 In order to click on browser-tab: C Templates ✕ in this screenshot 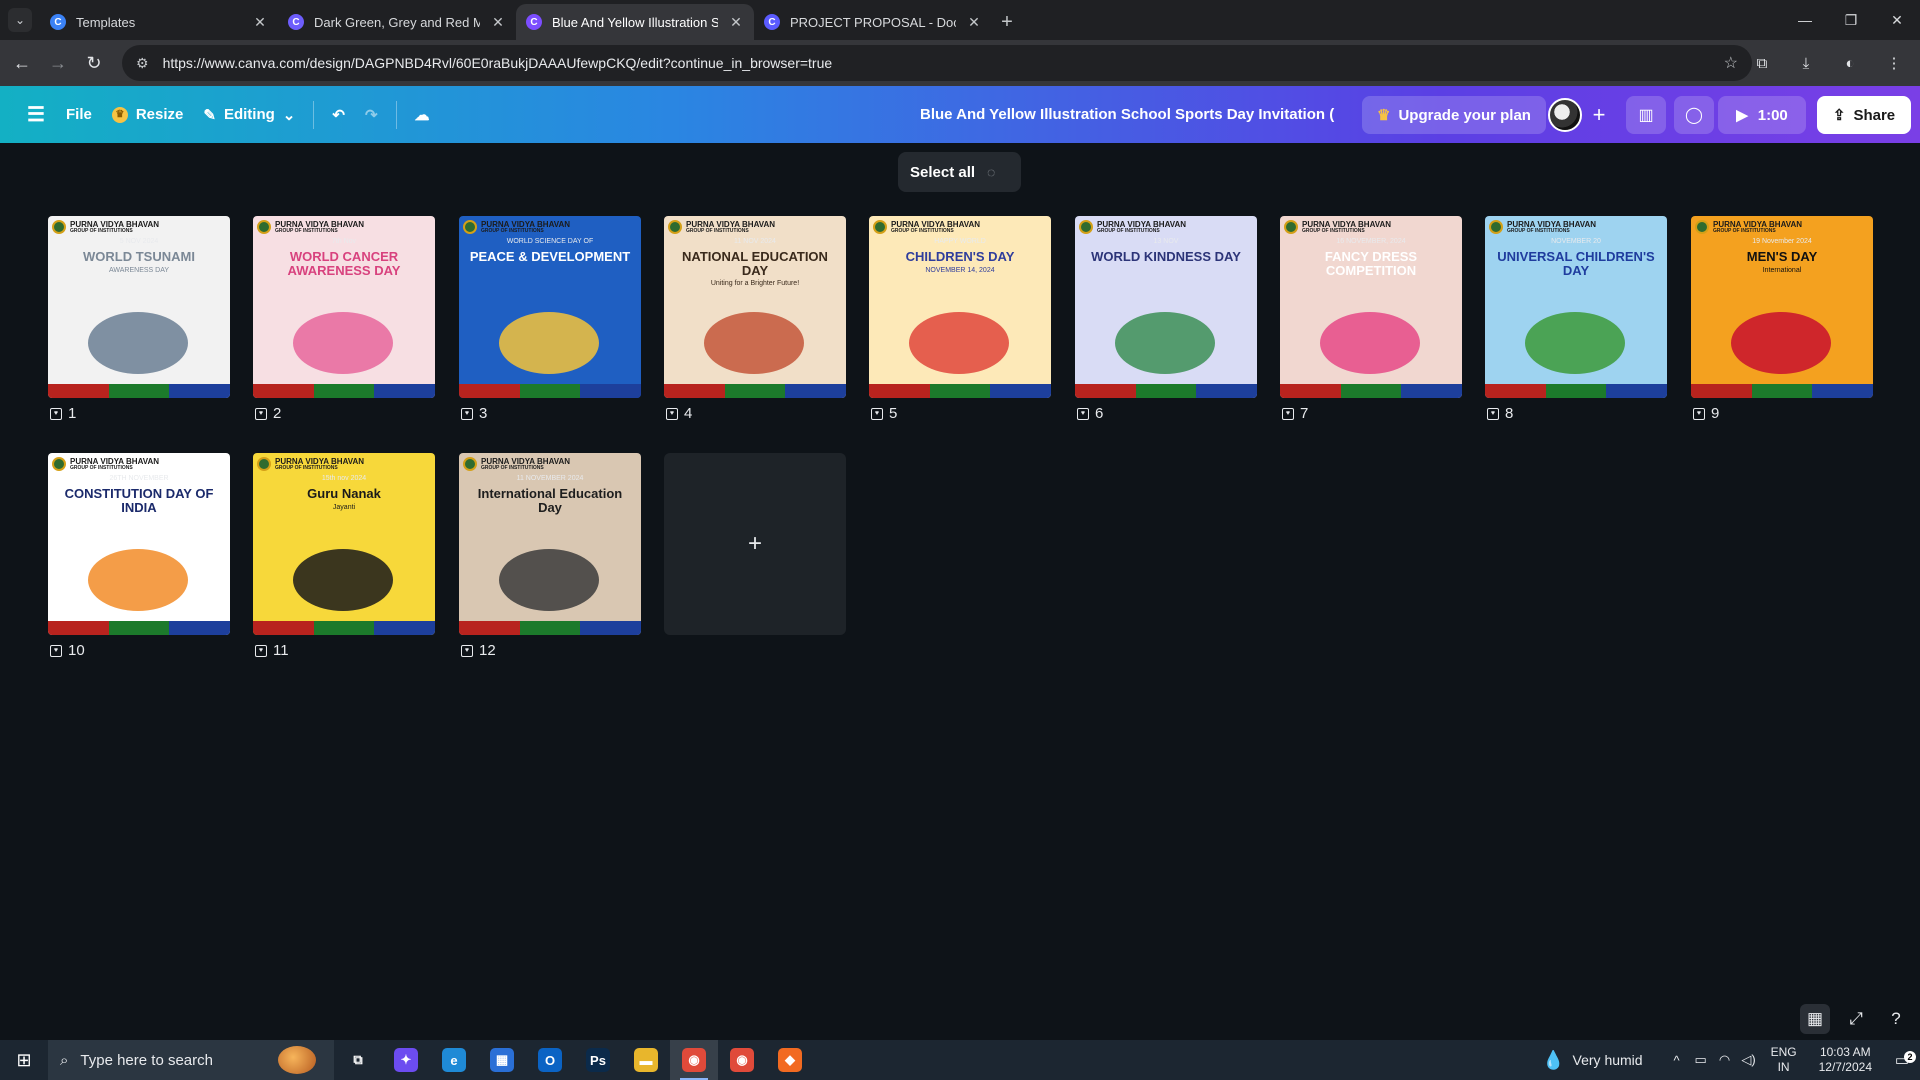, I will do `click(159, 22)`.